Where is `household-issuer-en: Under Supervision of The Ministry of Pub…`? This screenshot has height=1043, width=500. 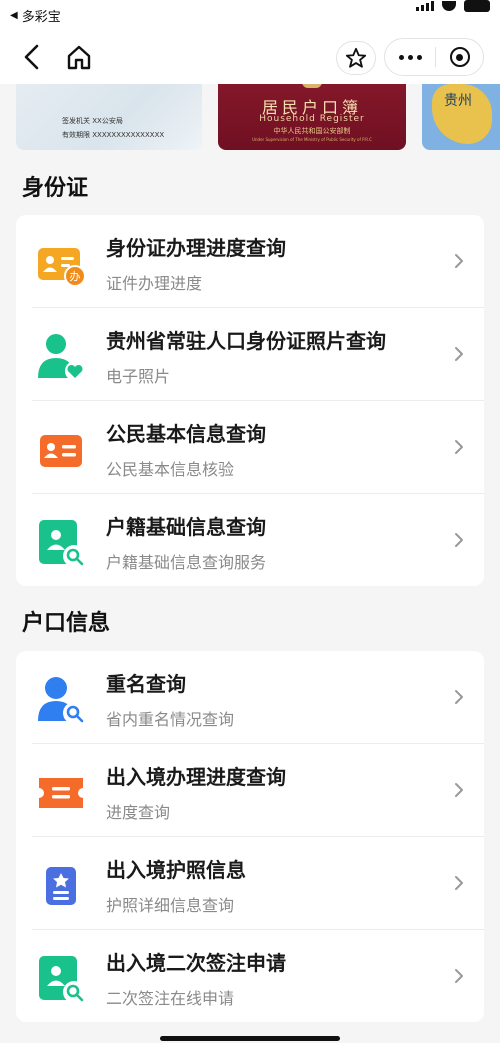 household-issuer-en: Under Supervision of The Ministry of Pub… is located at coordinates (312, 139).